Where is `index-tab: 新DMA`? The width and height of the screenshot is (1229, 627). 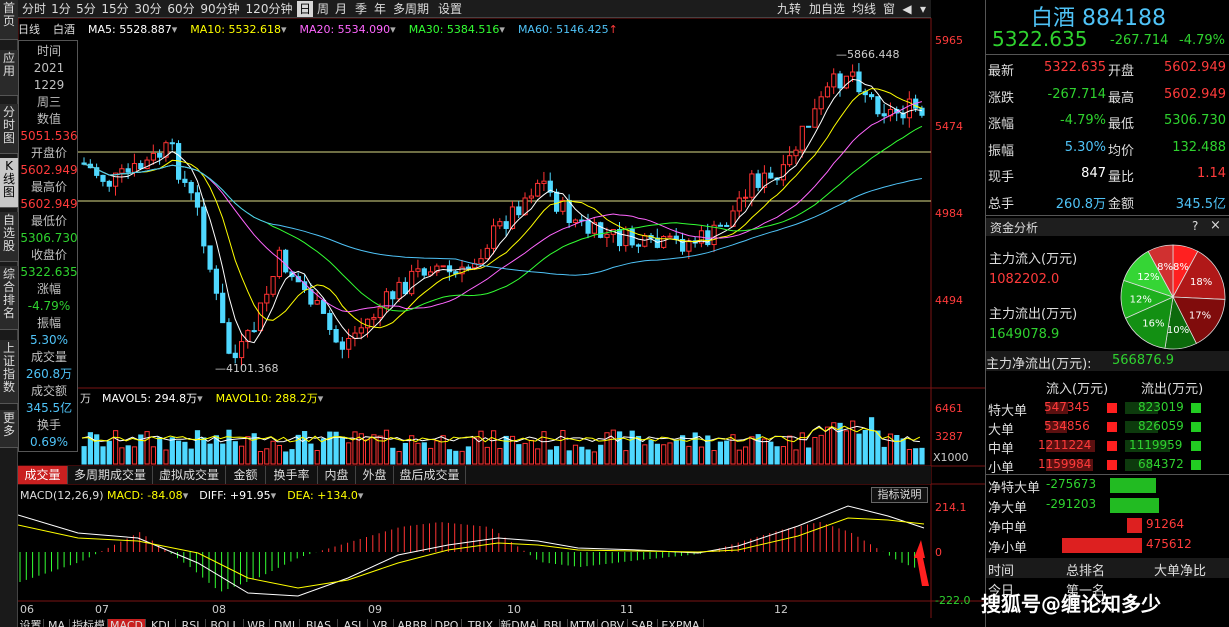 index-tab: 新DMA is located at coordinates (519, 623).